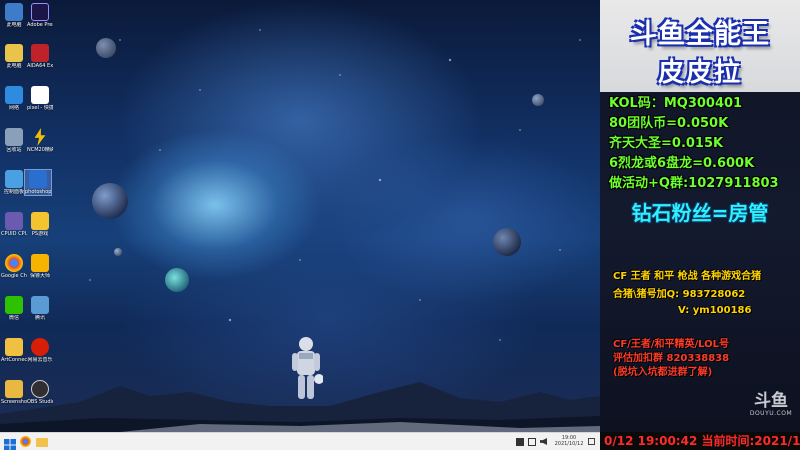 This screenshot has height=450, width=800. What do you see at coordinates (715, 310) in the screenshot?
I see `promo-line: V: ym100186` at bounding box center [715, 310].